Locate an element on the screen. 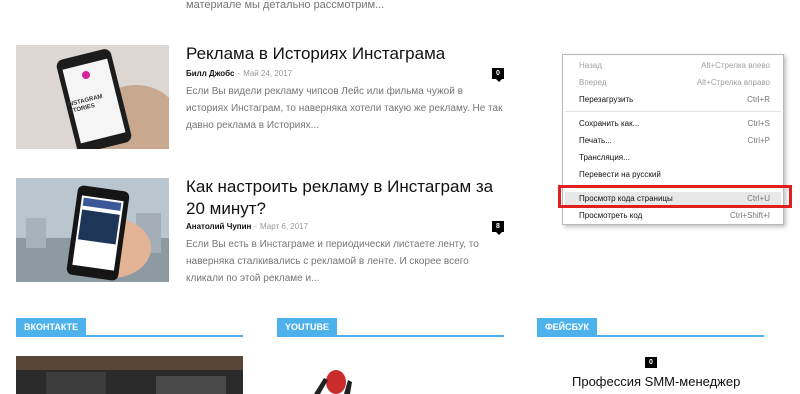  block-title-vkontakte: ВКОНТАКТЕ is located at coordinates (129, 327).